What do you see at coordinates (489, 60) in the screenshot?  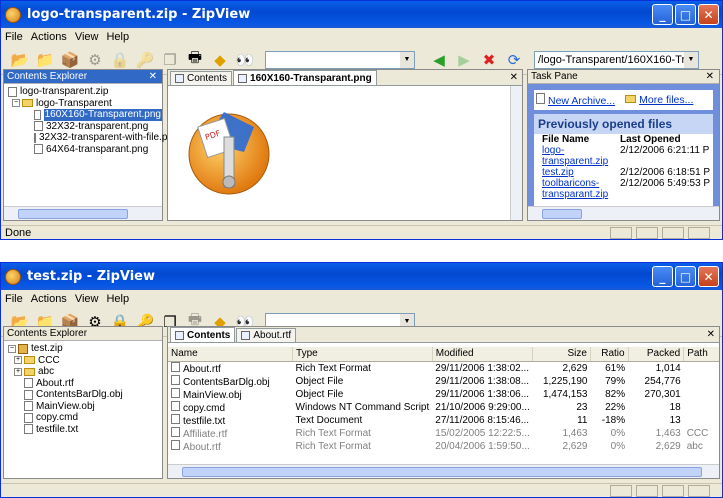 I see `stop-icon: ✖` at bounding box center [489, 60].